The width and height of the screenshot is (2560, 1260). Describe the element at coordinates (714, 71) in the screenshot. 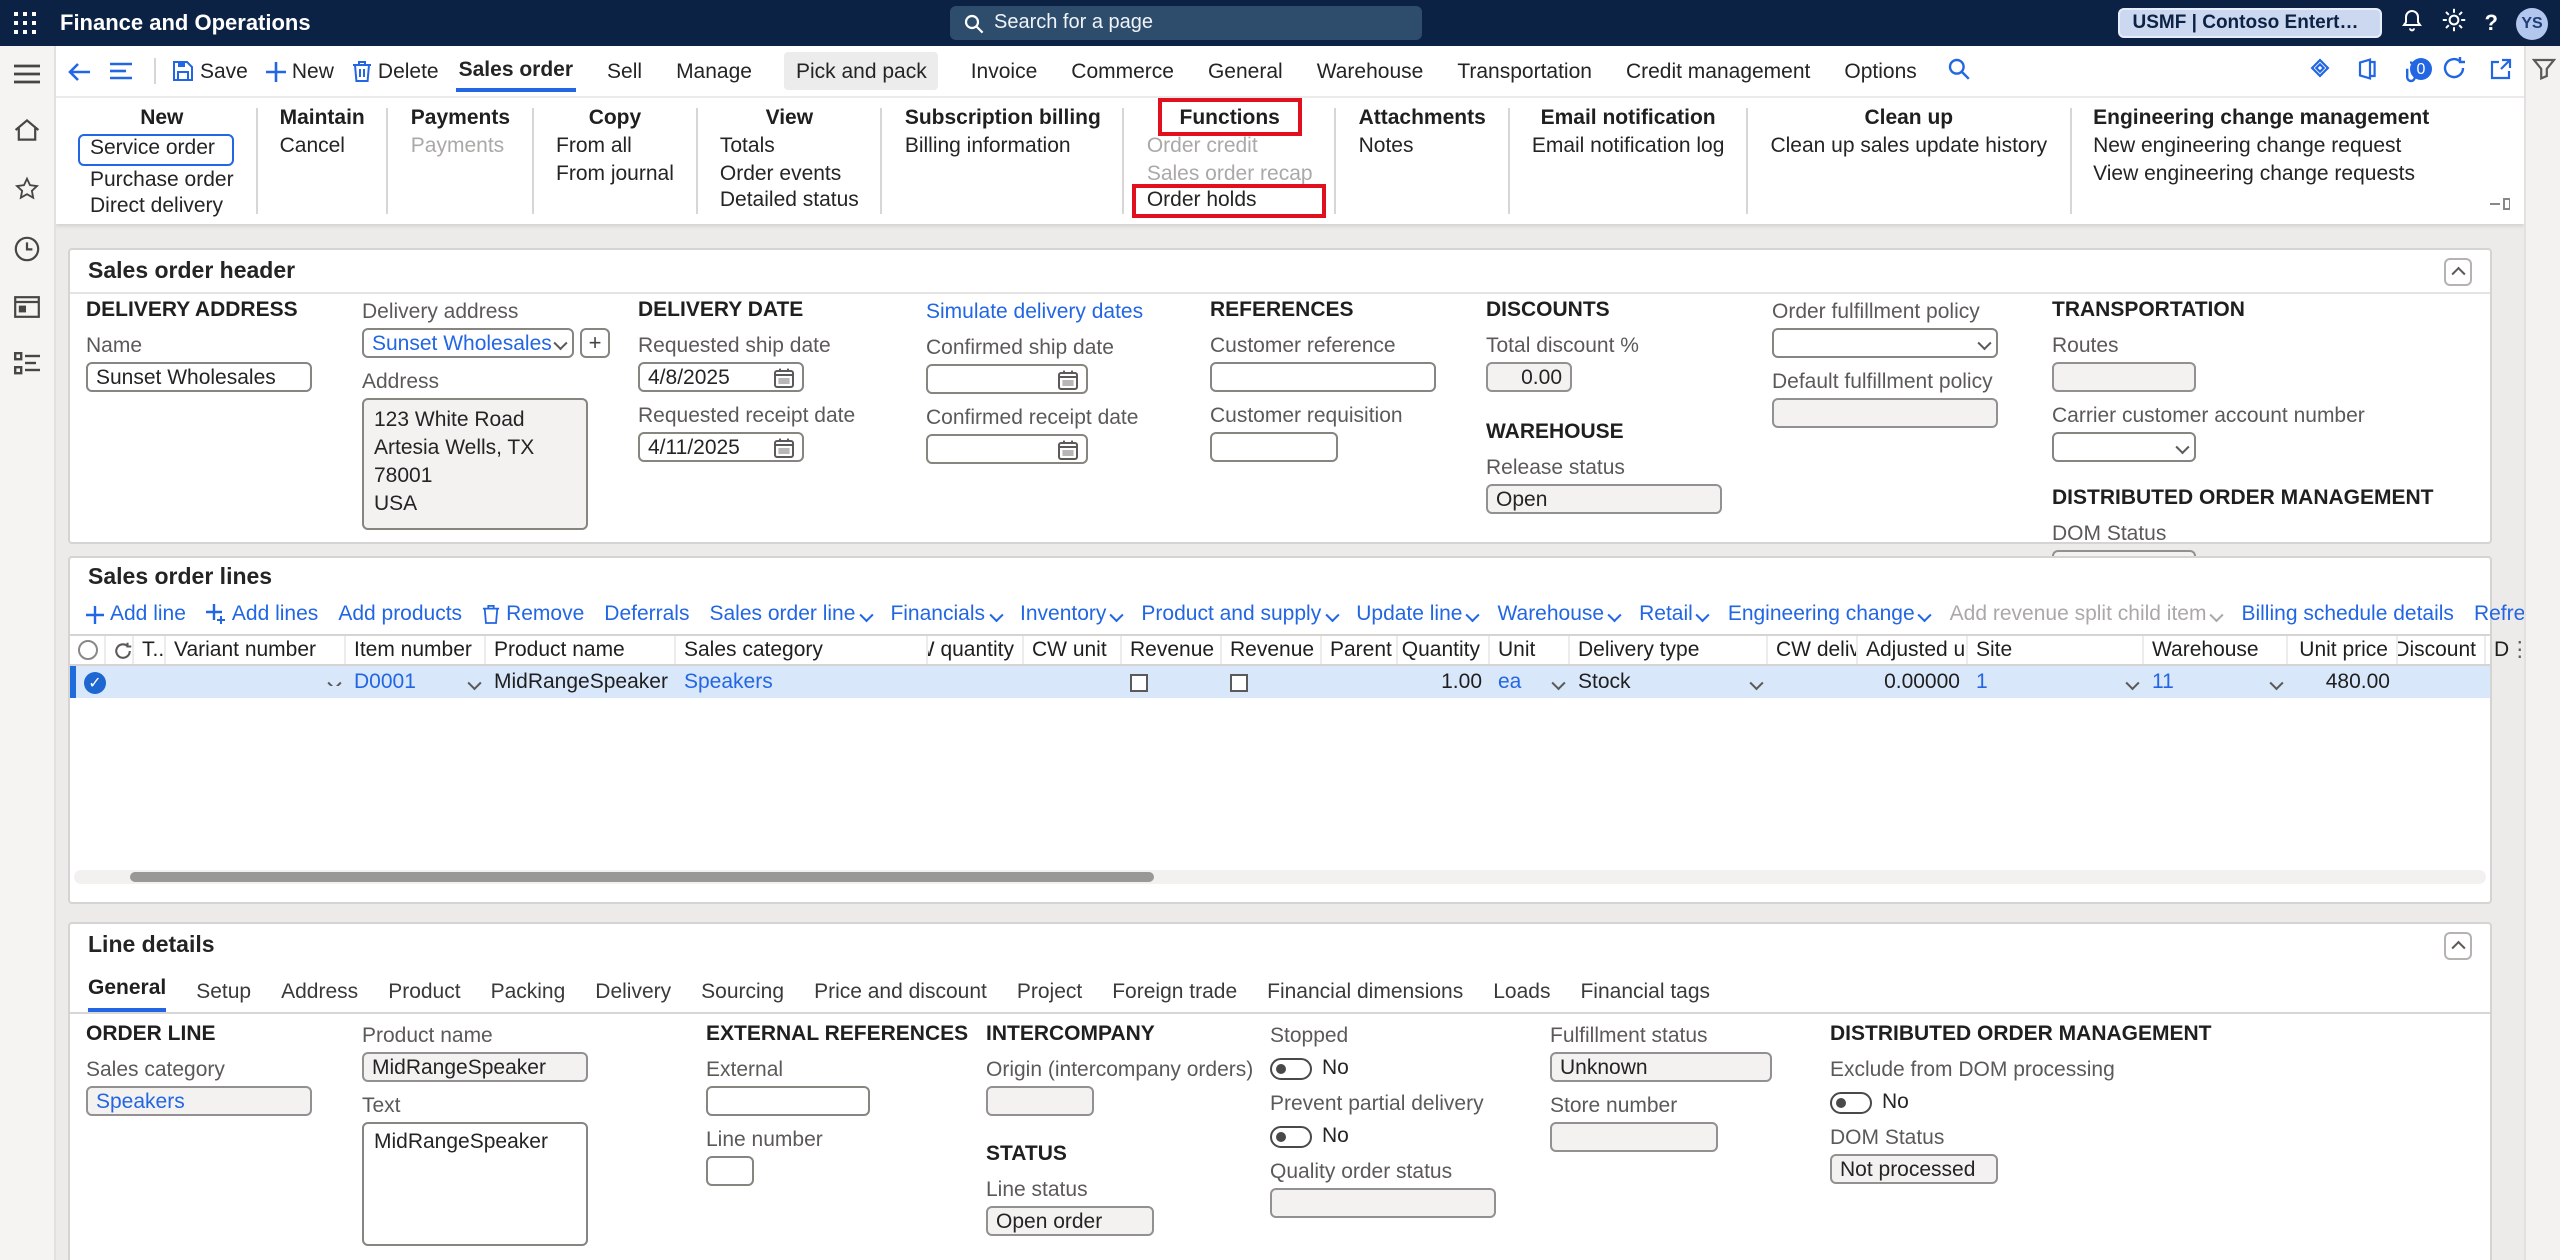

I see `tab-manage: Manage` at that location.